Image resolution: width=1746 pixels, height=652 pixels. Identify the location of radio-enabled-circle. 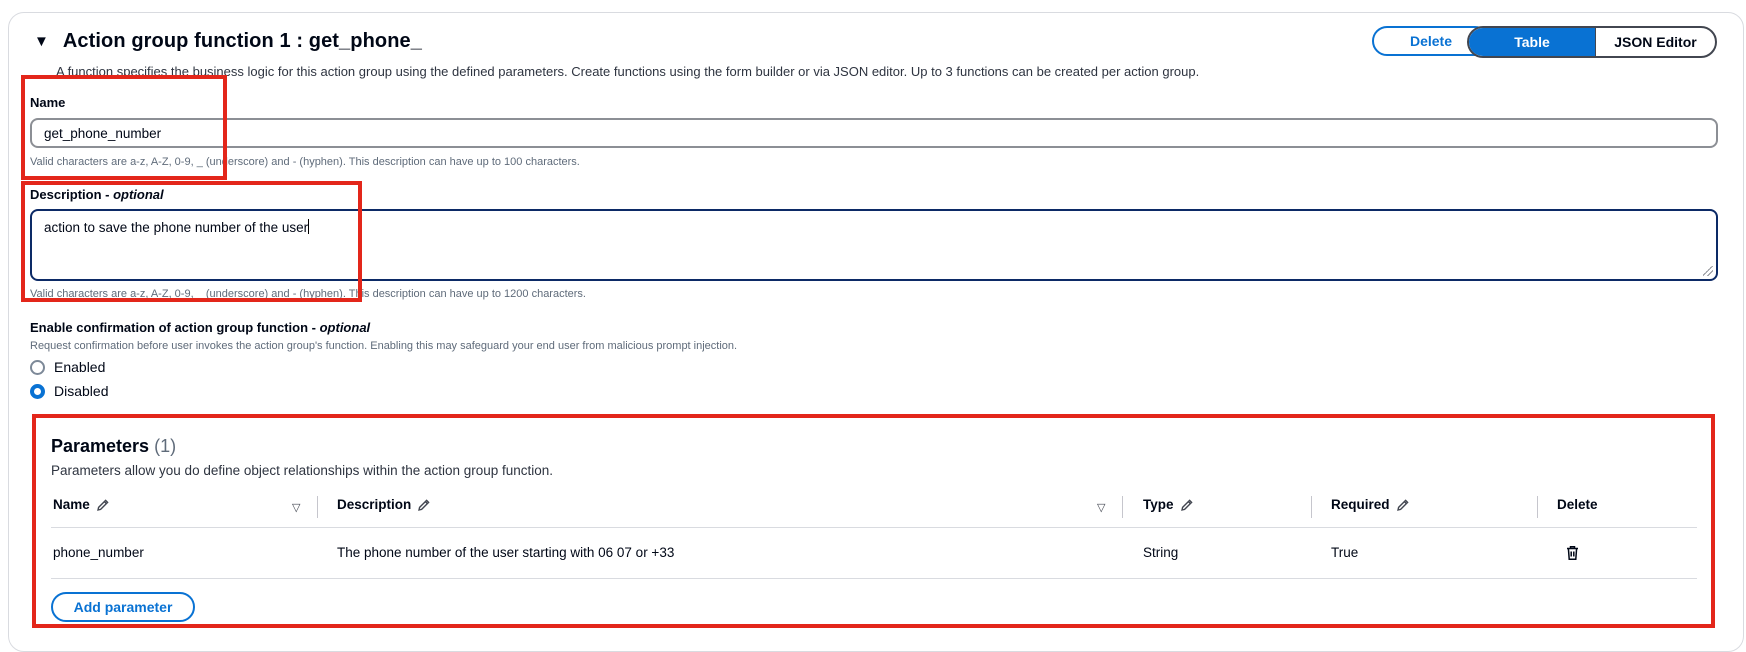
(37, 367).